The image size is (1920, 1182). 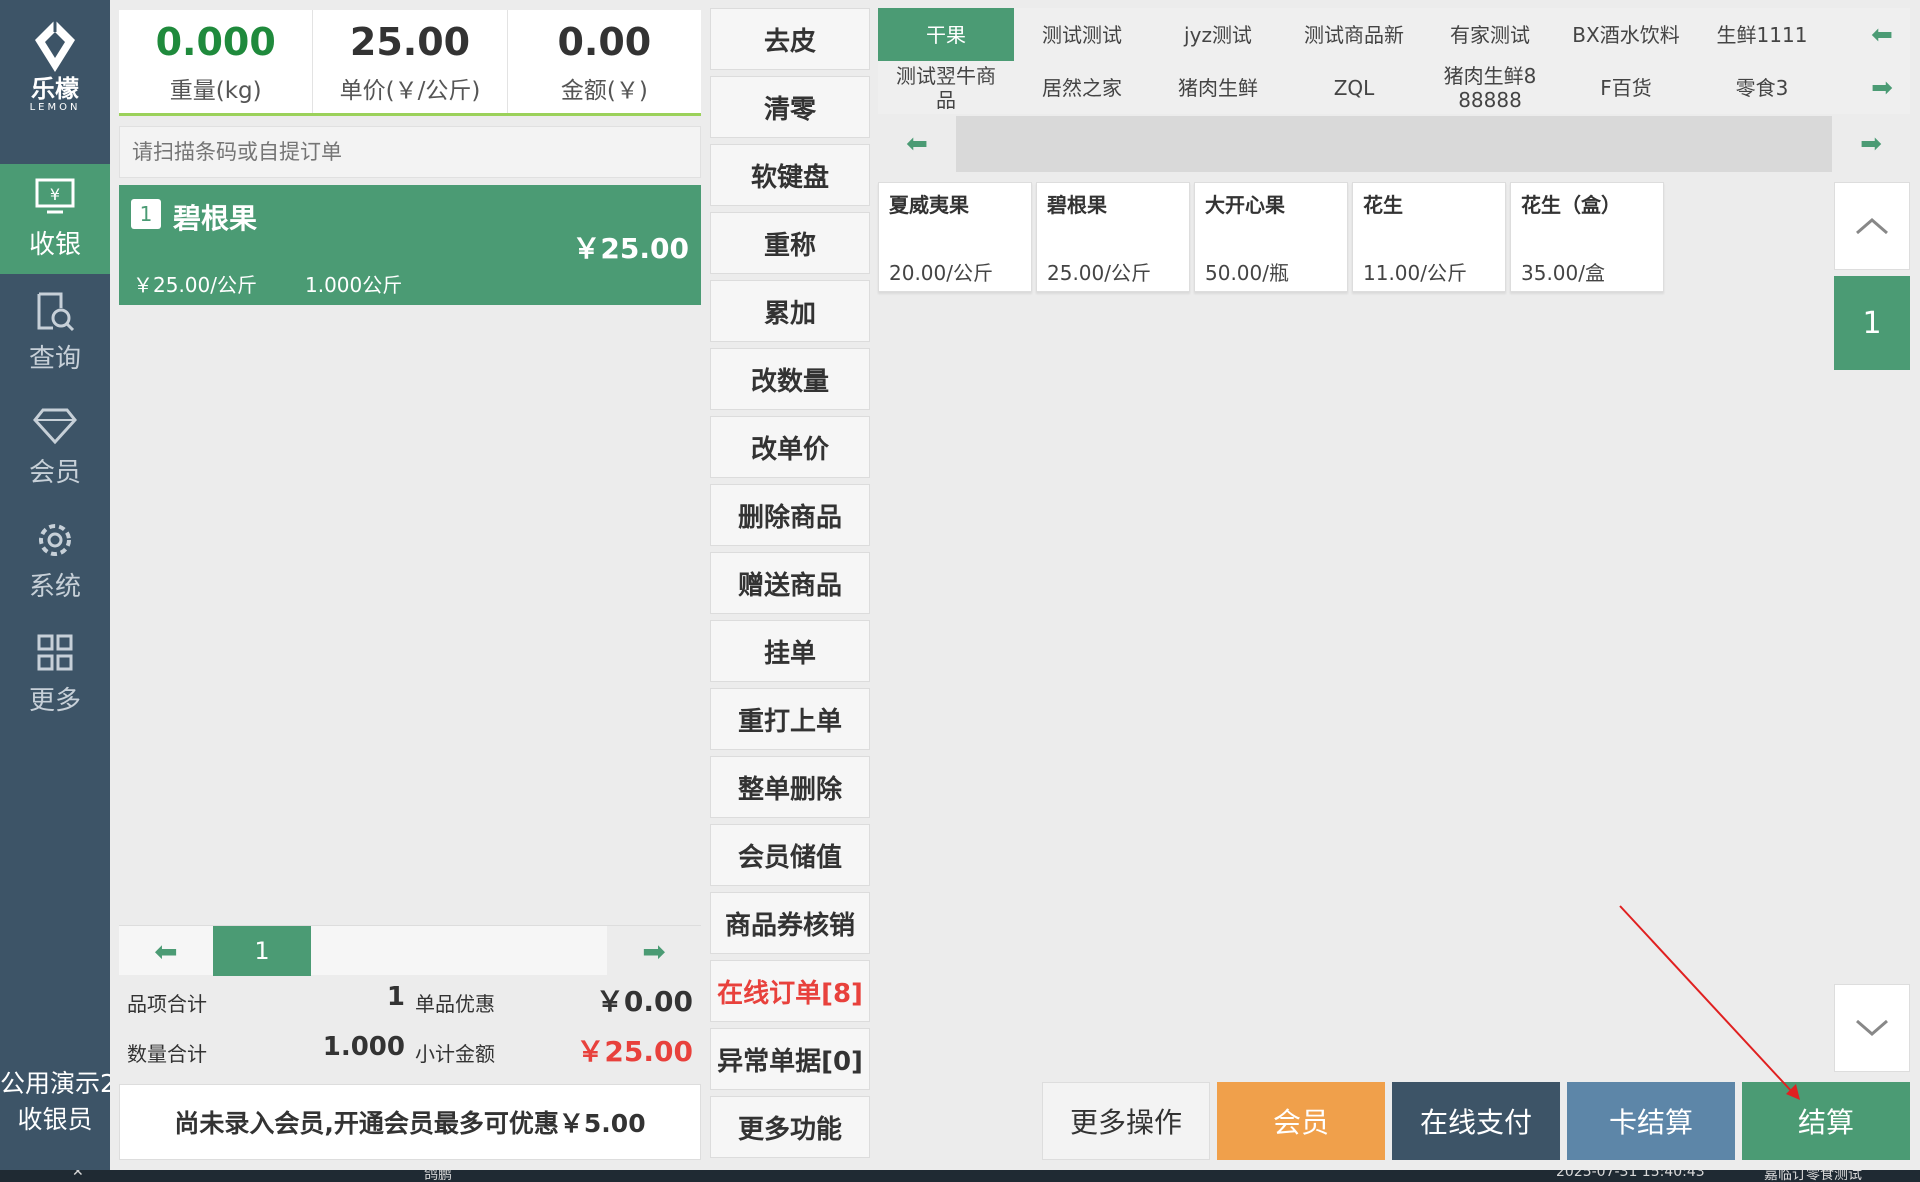 I want to click on amount-display: 0.00 金额(￥), so click(x=604, y=61).